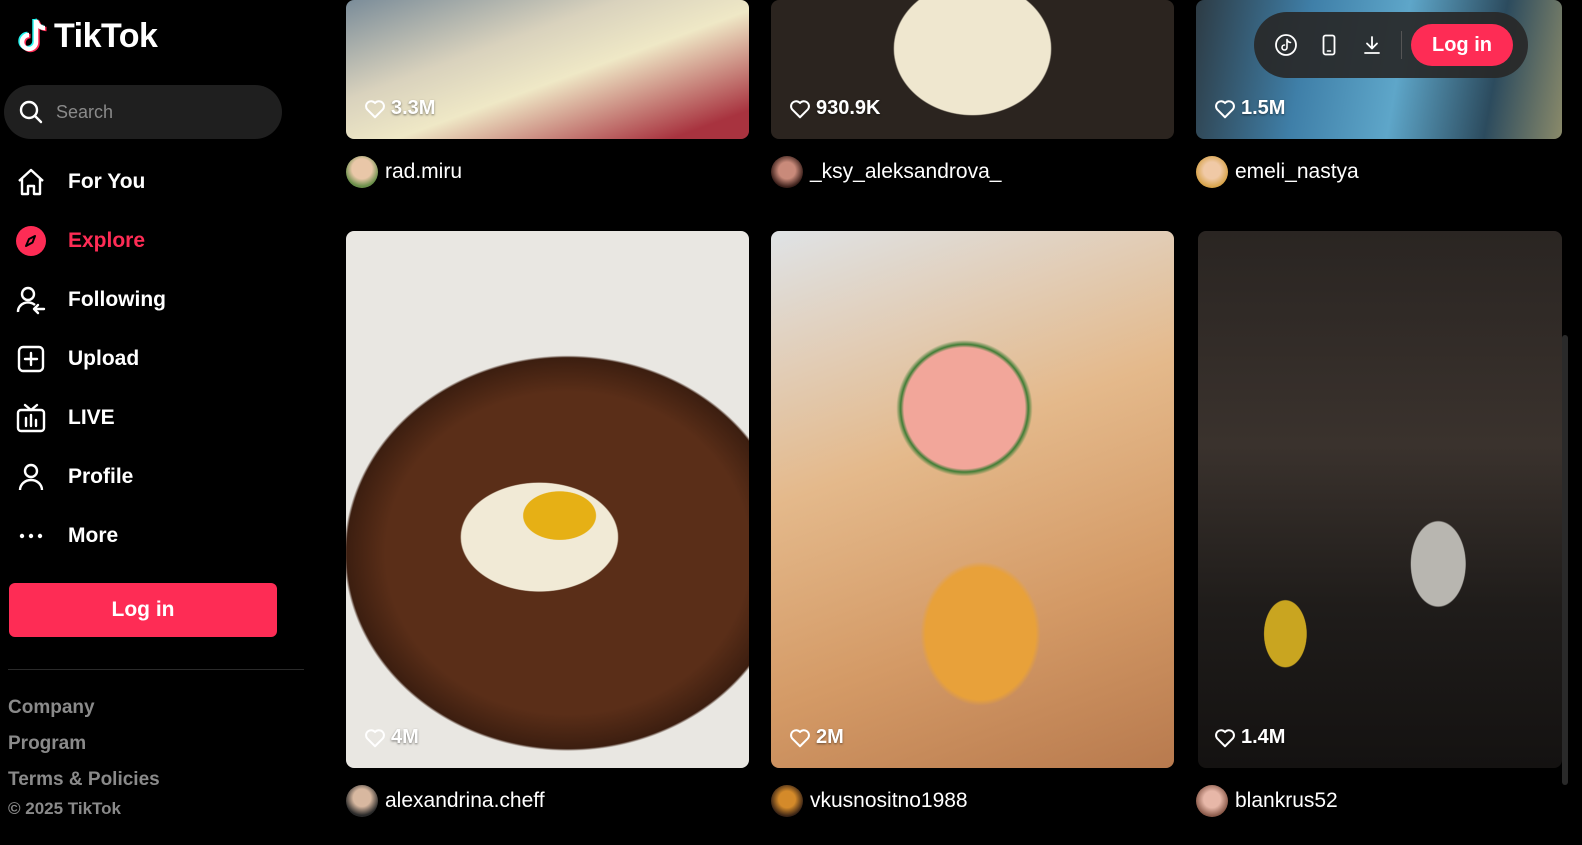 The image size is (1582, 845). I want to click on like-count: 2M, so click(816, 737).